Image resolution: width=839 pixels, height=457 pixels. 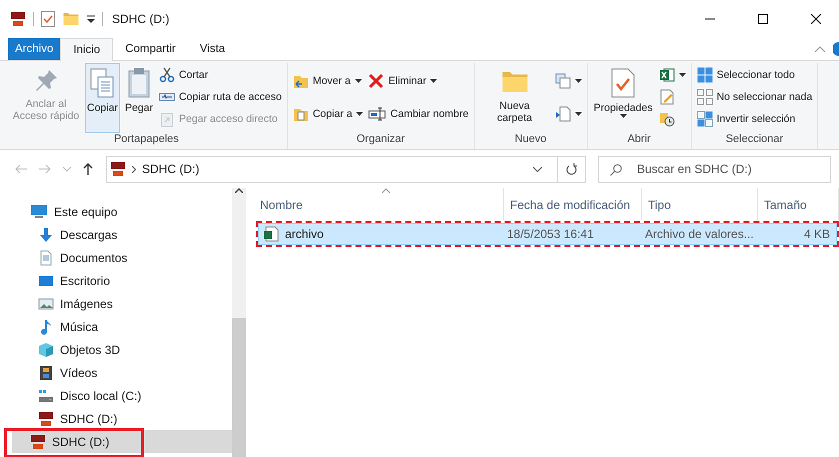 I want to click on easy-access-icon, so click(x=562, y=114).